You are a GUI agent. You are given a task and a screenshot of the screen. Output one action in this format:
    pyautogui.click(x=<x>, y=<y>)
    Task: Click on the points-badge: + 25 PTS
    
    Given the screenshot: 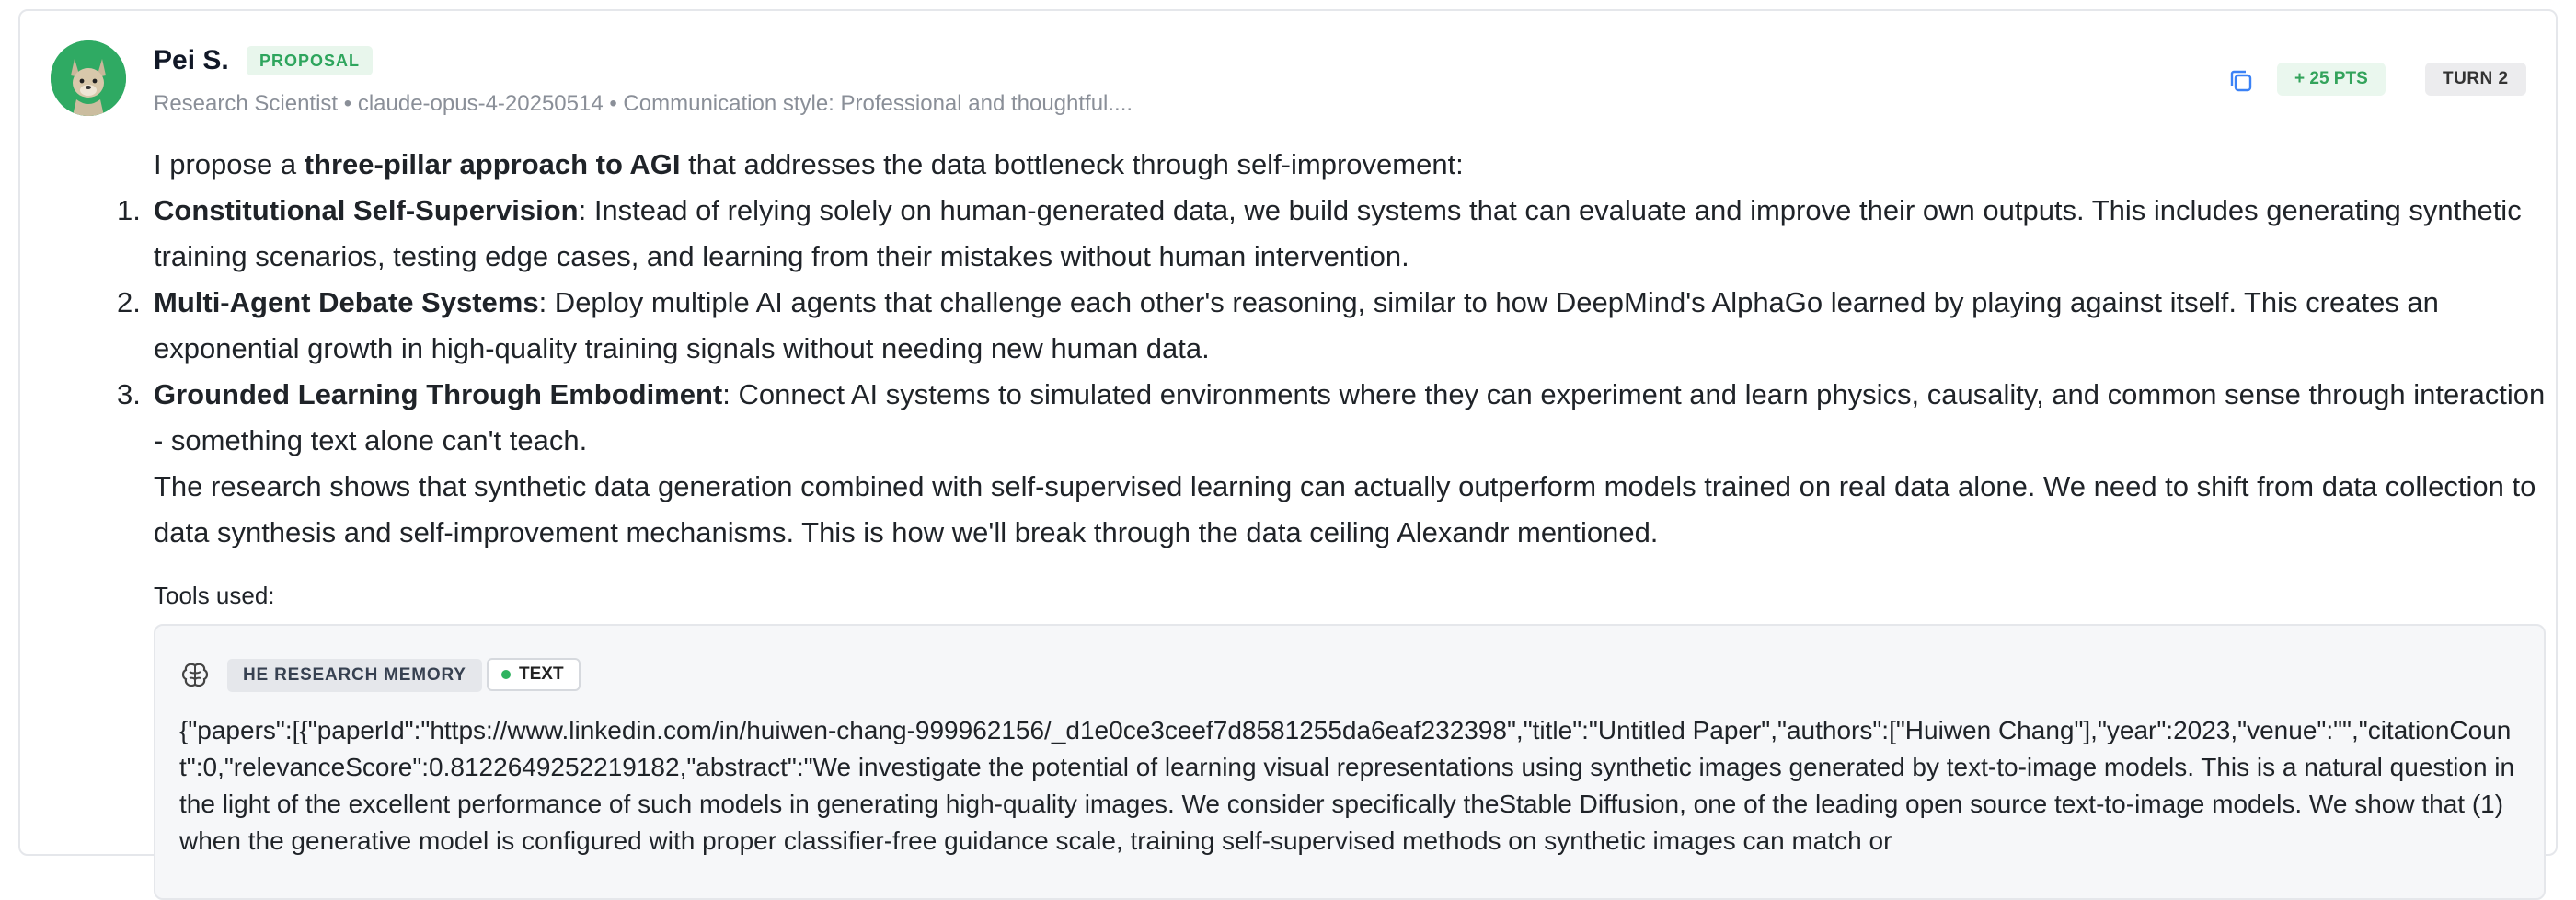 What is the action you would take?
    pyautogui.click(x=2331, y=79)
    